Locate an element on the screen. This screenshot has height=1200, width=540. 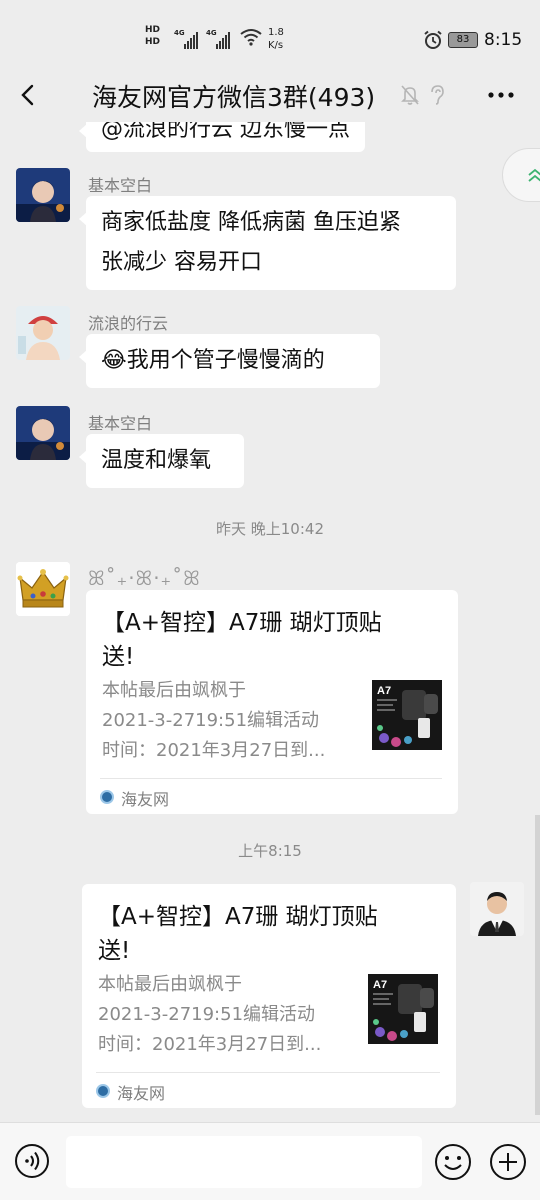
chat-header: 海友网官方微信3群(493) is located at coordinates (270, 97).